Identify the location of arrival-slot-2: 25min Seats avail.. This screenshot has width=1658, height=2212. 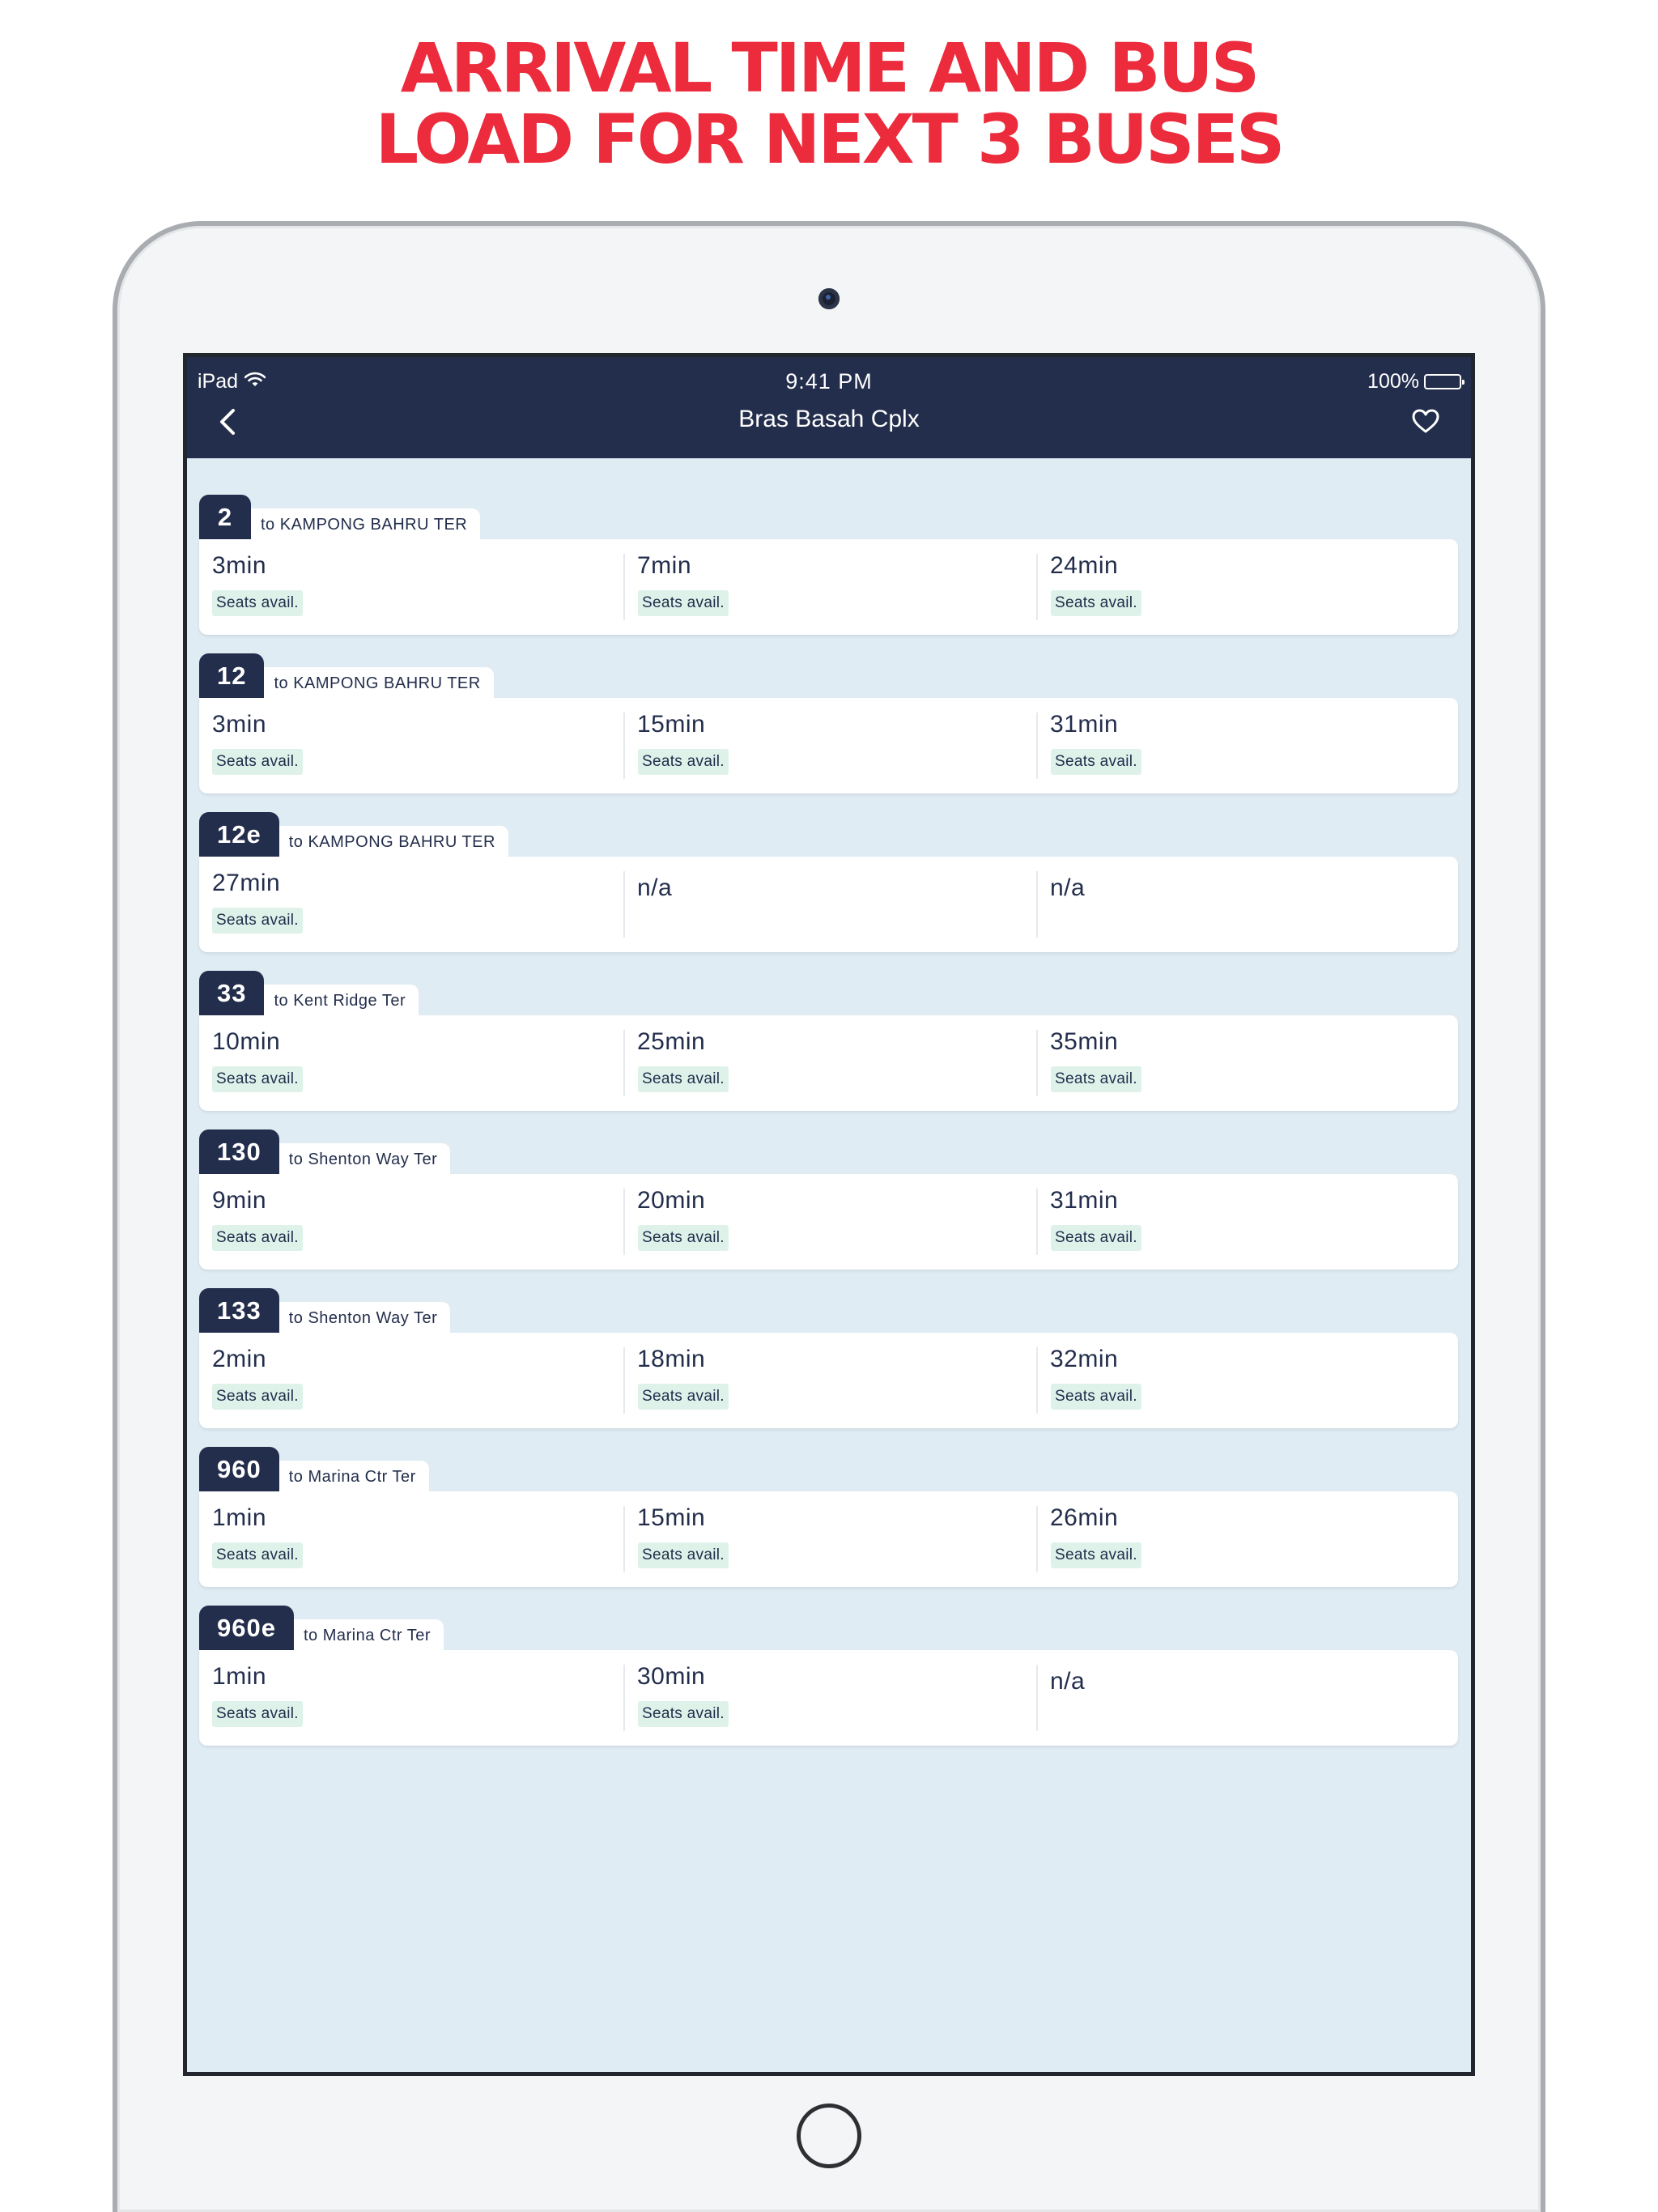
(829, 1063).